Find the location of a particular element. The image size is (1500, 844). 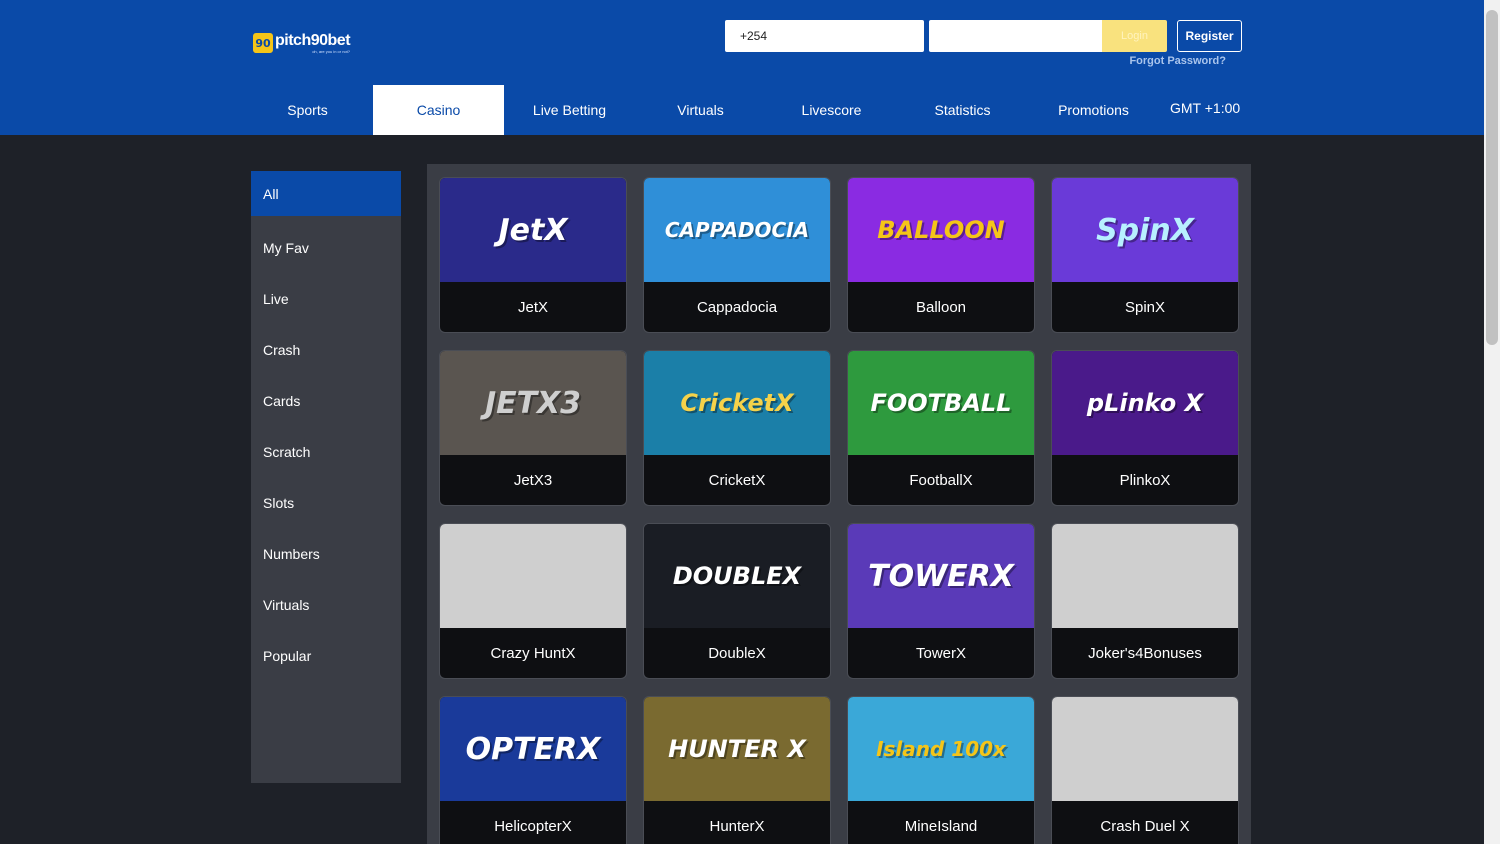

game-card: CAPPADOCIA Cappadocia is located at coordinates (737, 255).